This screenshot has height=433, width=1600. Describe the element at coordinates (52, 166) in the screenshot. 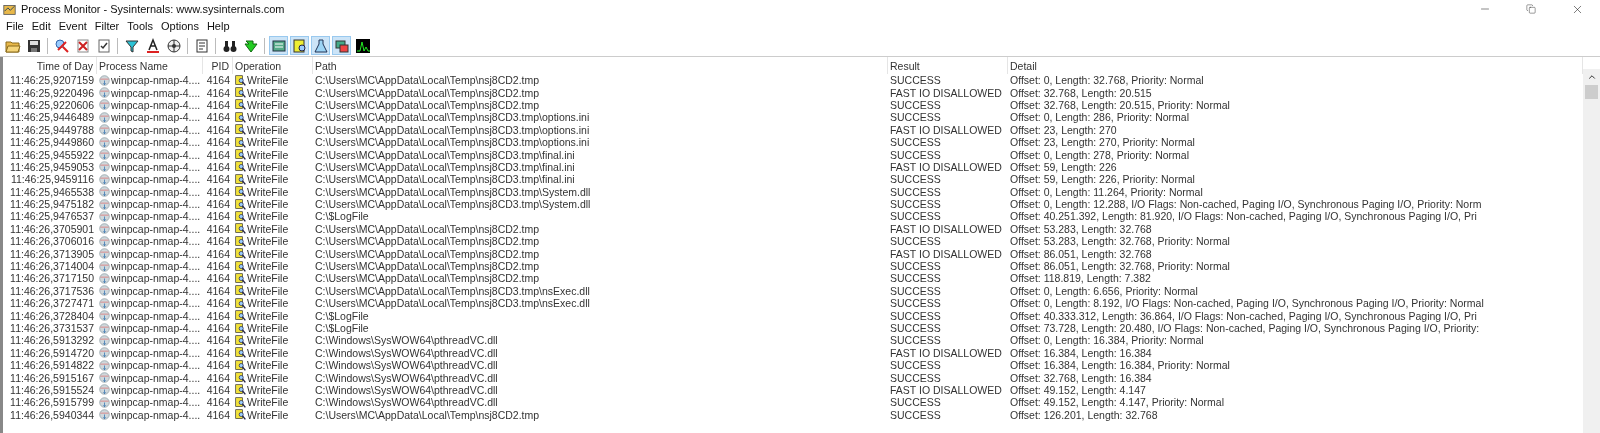

I see `time-cell-text: 11:46:25,9459053` at that location.